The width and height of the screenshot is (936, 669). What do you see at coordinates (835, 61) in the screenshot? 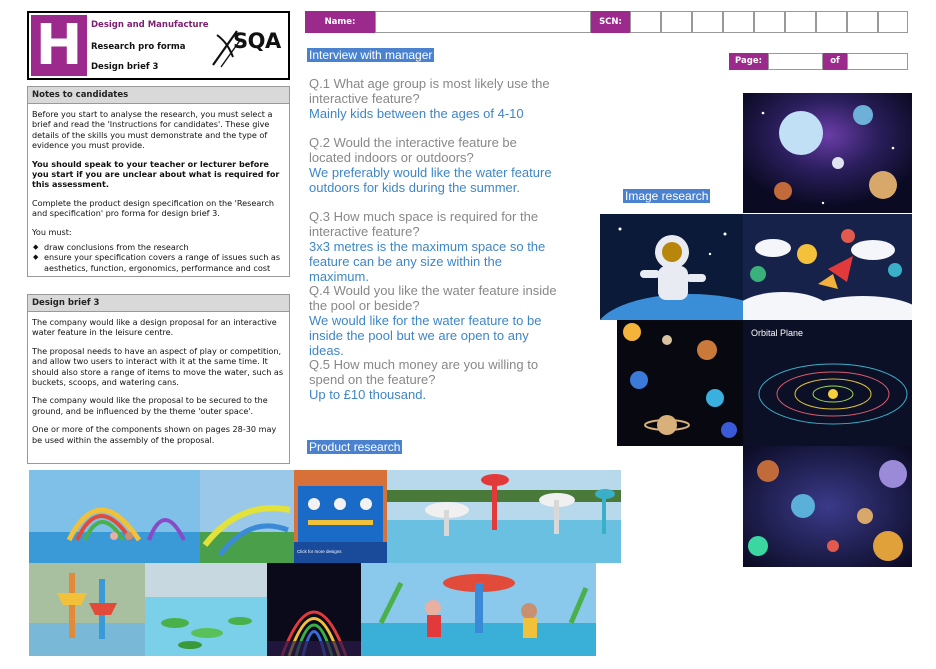
I see `of-label: of` at bounding box center [835, 61].